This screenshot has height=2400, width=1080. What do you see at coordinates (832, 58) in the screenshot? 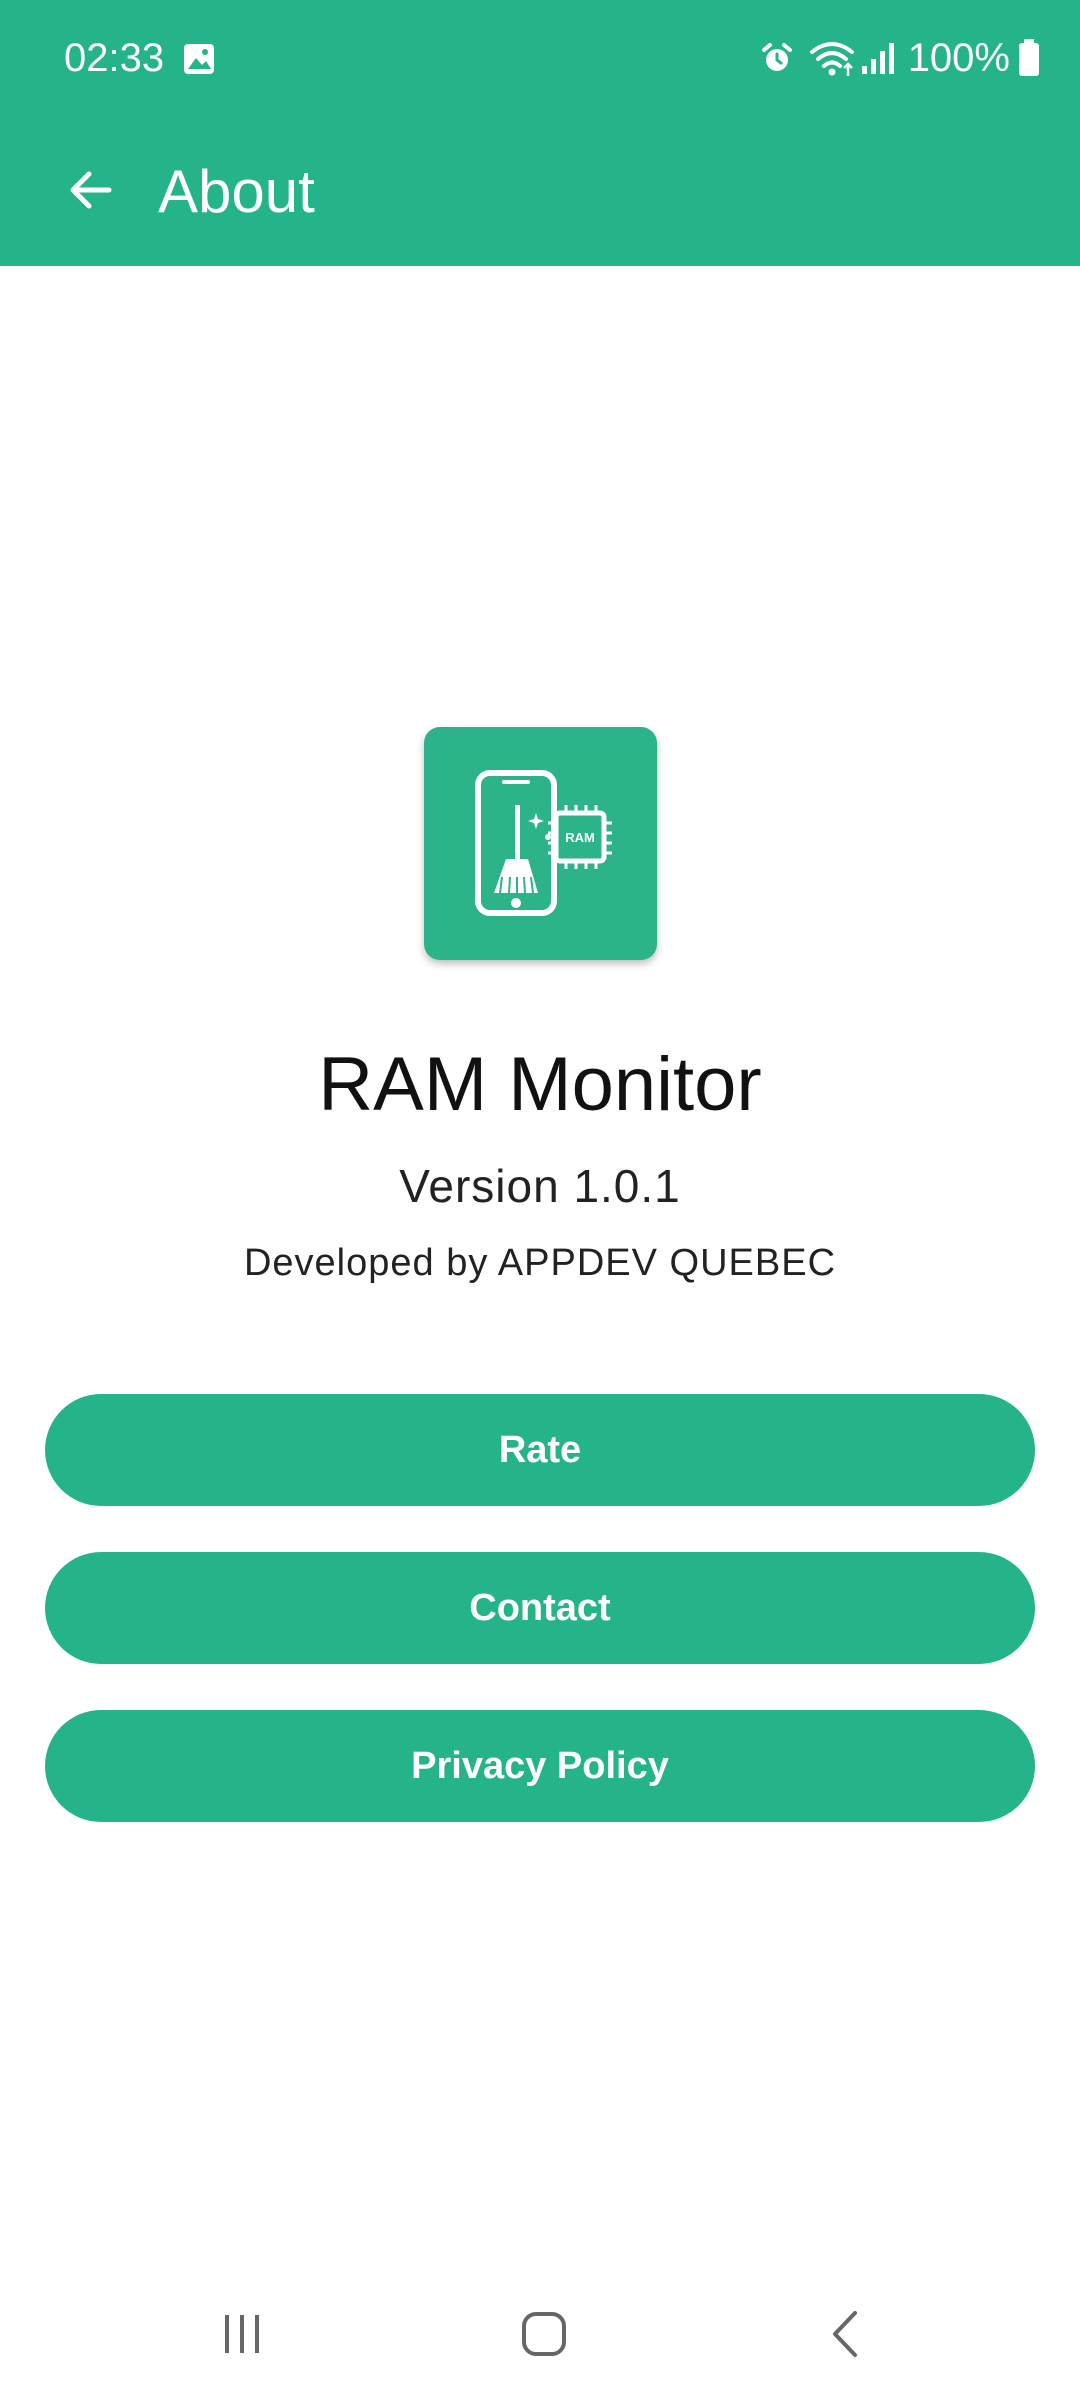
I see `wifi-icon` at bounding box center [832, 58].